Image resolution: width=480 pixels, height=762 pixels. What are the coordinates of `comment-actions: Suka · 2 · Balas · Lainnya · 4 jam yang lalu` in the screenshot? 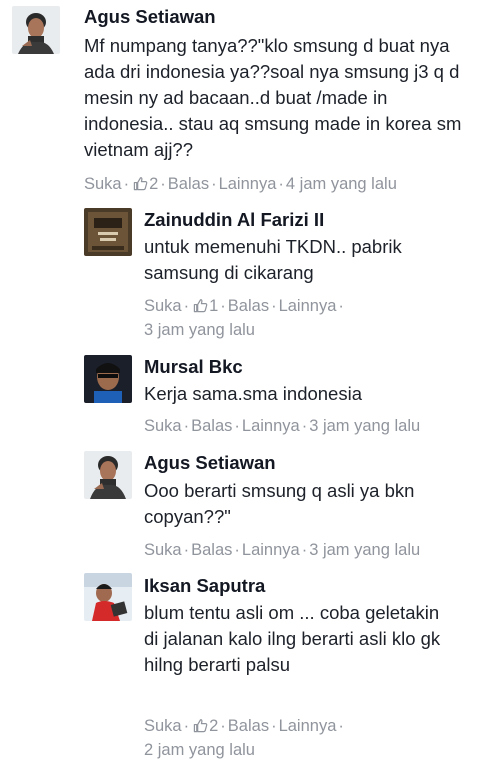 It's located at (279, 184).